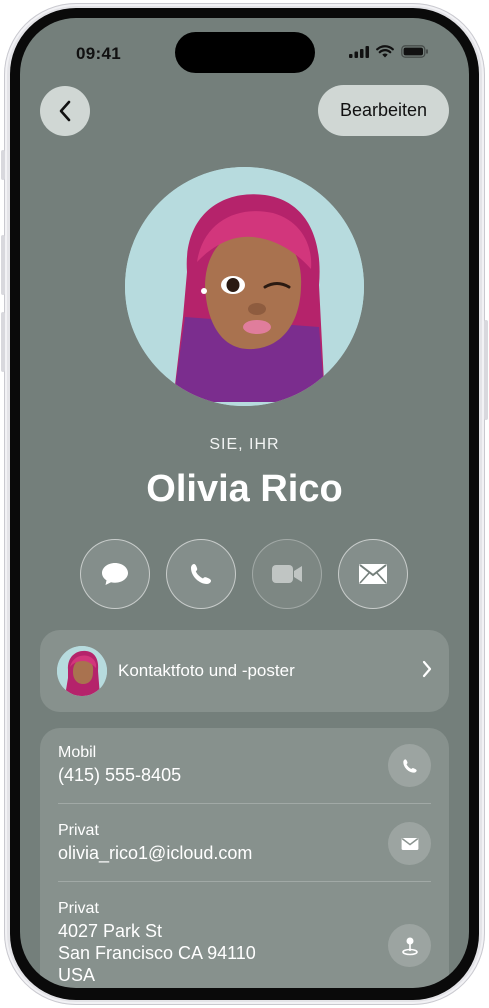 The height and width of the screenshot is (1008, 489). What do you see at coordinates (110, 931) in the screenshot?
I see `address-line: 4027 Park St` at bounding box center [110, 931].